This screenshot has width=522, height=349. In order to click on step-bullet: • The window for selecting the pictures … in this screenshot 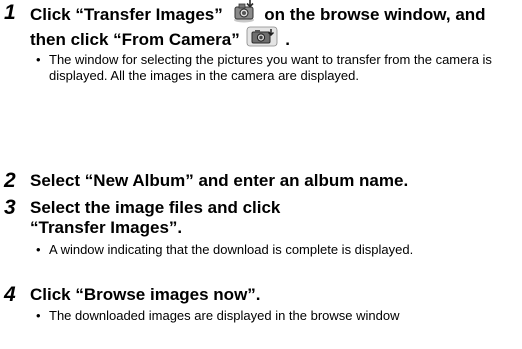, I will do `click(276, 68)`.